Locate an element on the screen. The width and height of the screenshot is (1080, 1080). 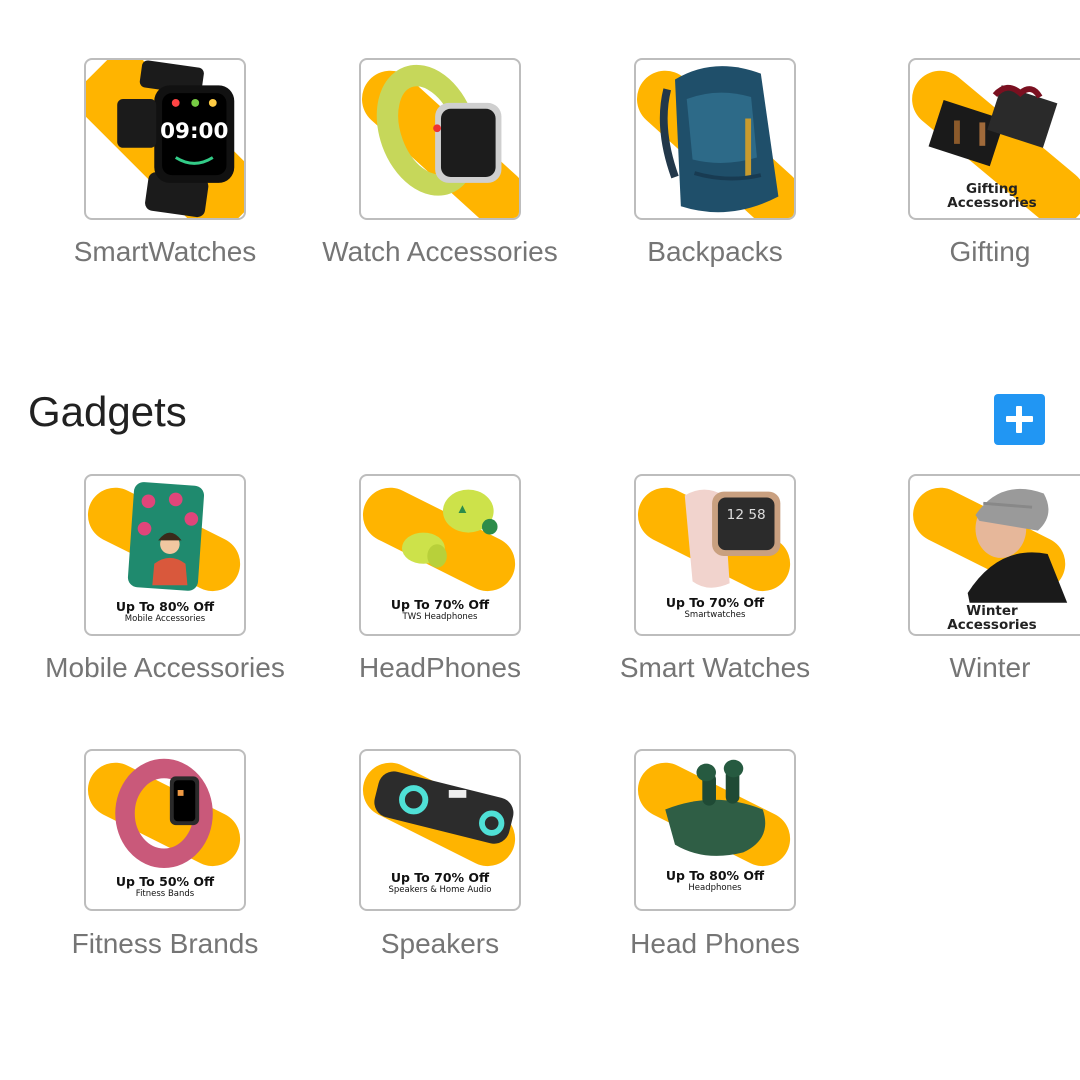
category-tile-smartwatches: 09:00 is located at coordinates (165, 139).